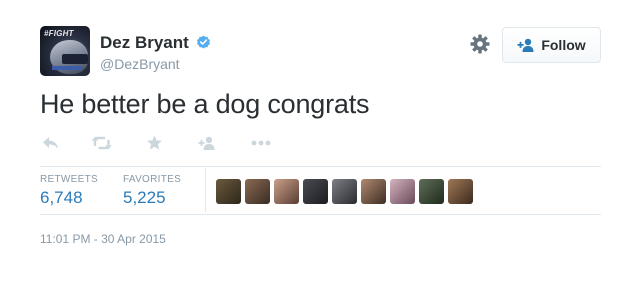 The width and height of the screenshot is (640, 281). What do you see at coordinates (67, 68) in the screenshot?
I see `stripe-graphic` at bounding box center [67, 68].